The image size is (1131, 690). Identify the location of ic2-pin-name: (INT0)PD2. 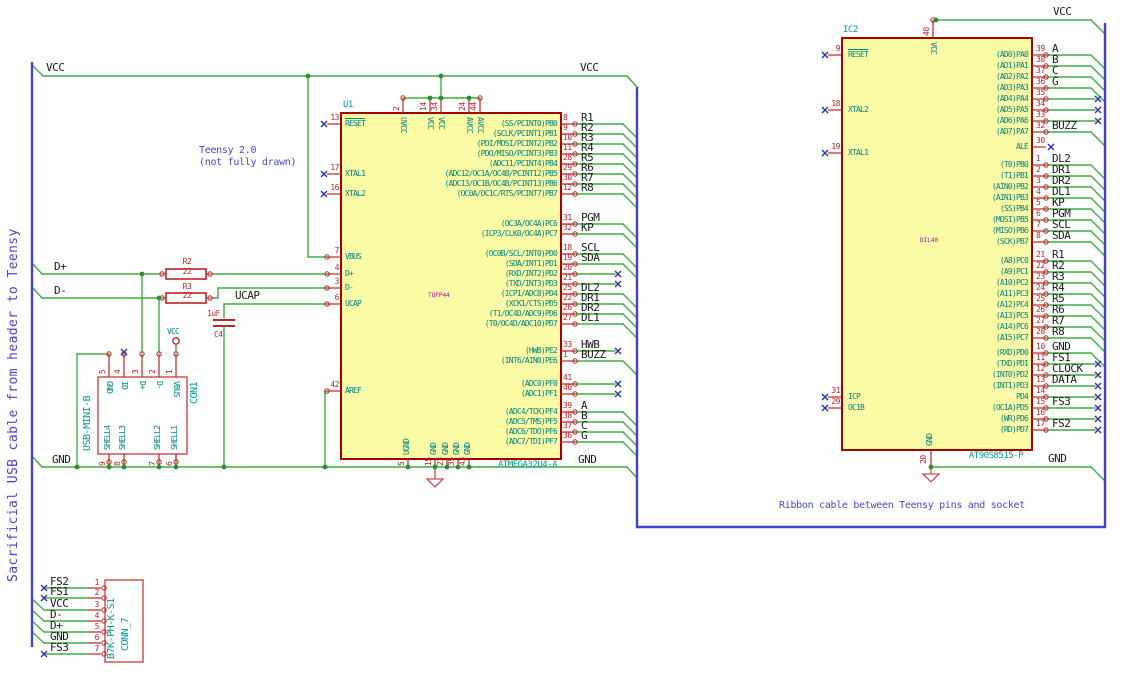
(1010, 374).